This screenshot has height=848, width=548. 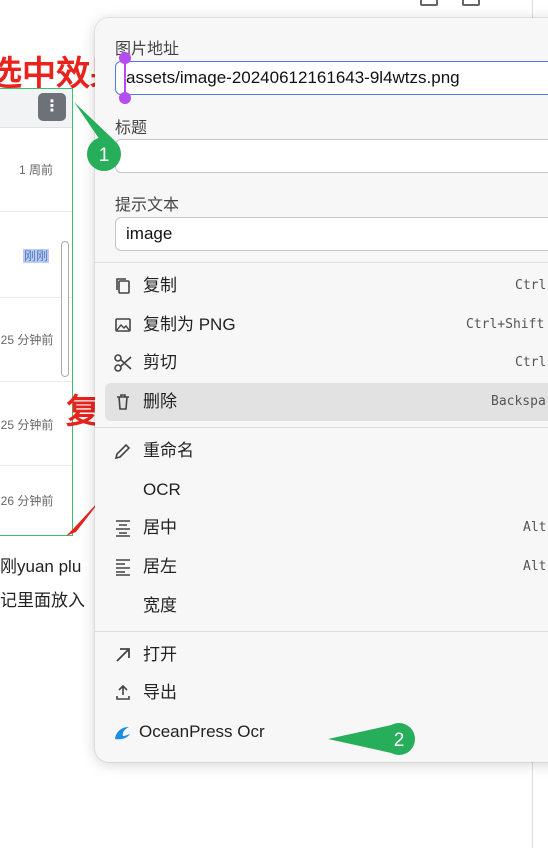 What do you see at coordinates (326, 528) in the screenshot?
I see `menu-item-align-center: 居中 Alt` at bounding box center [326, 528].